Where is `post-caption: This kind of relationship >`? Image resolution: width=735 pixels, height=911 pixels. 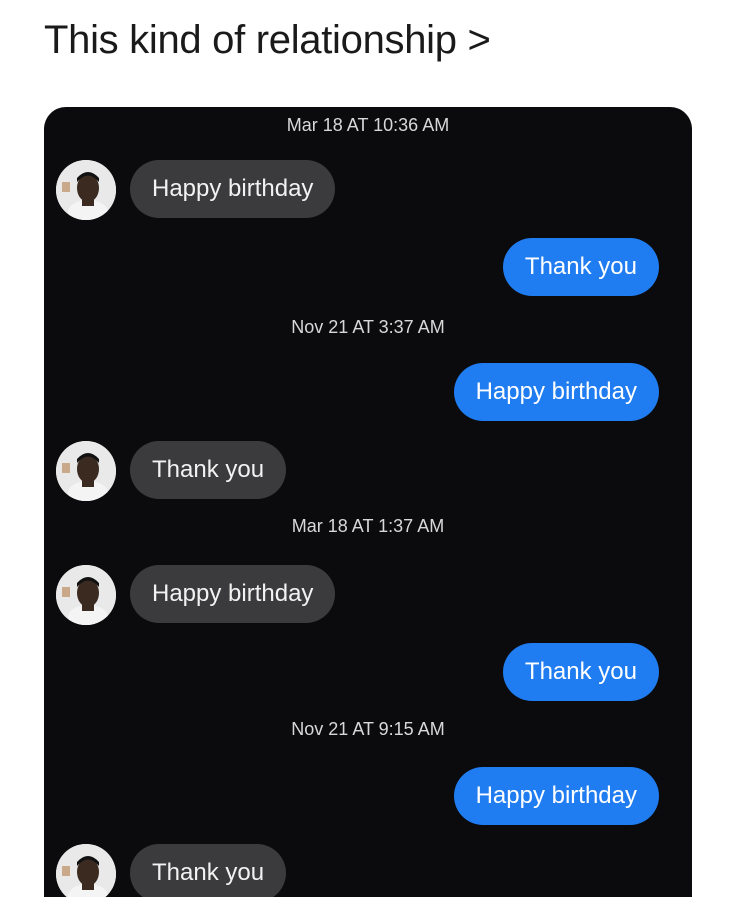
post-caption: This kind of relationship > is located at coordinates (267, 40).